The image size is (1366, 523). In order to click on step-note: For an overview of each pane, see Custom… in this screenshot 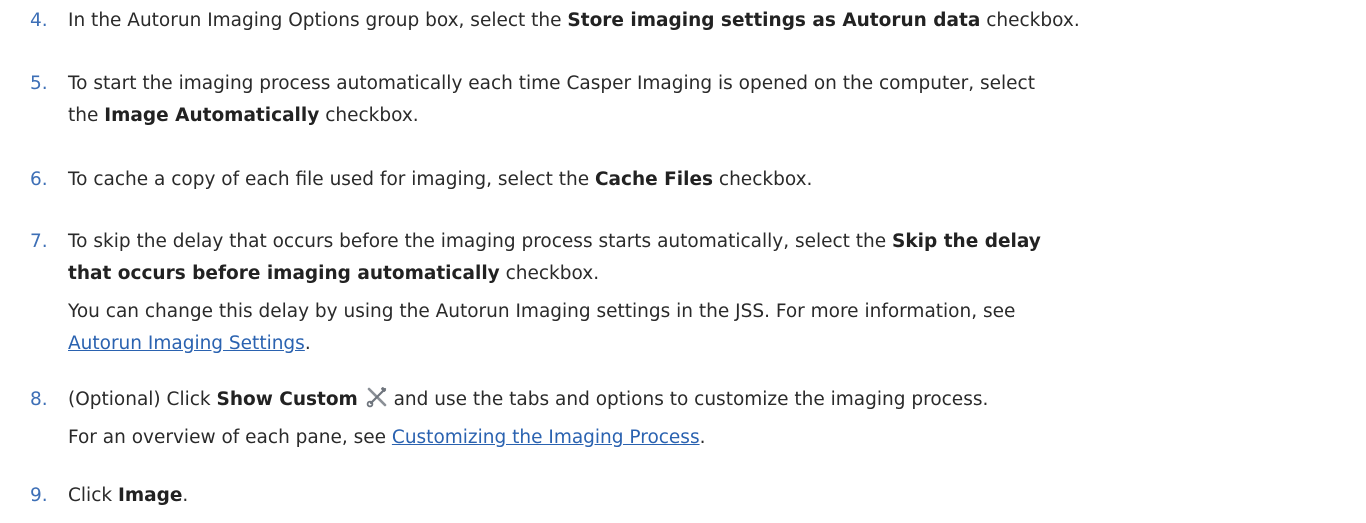, I will do `click(387, 437)`.